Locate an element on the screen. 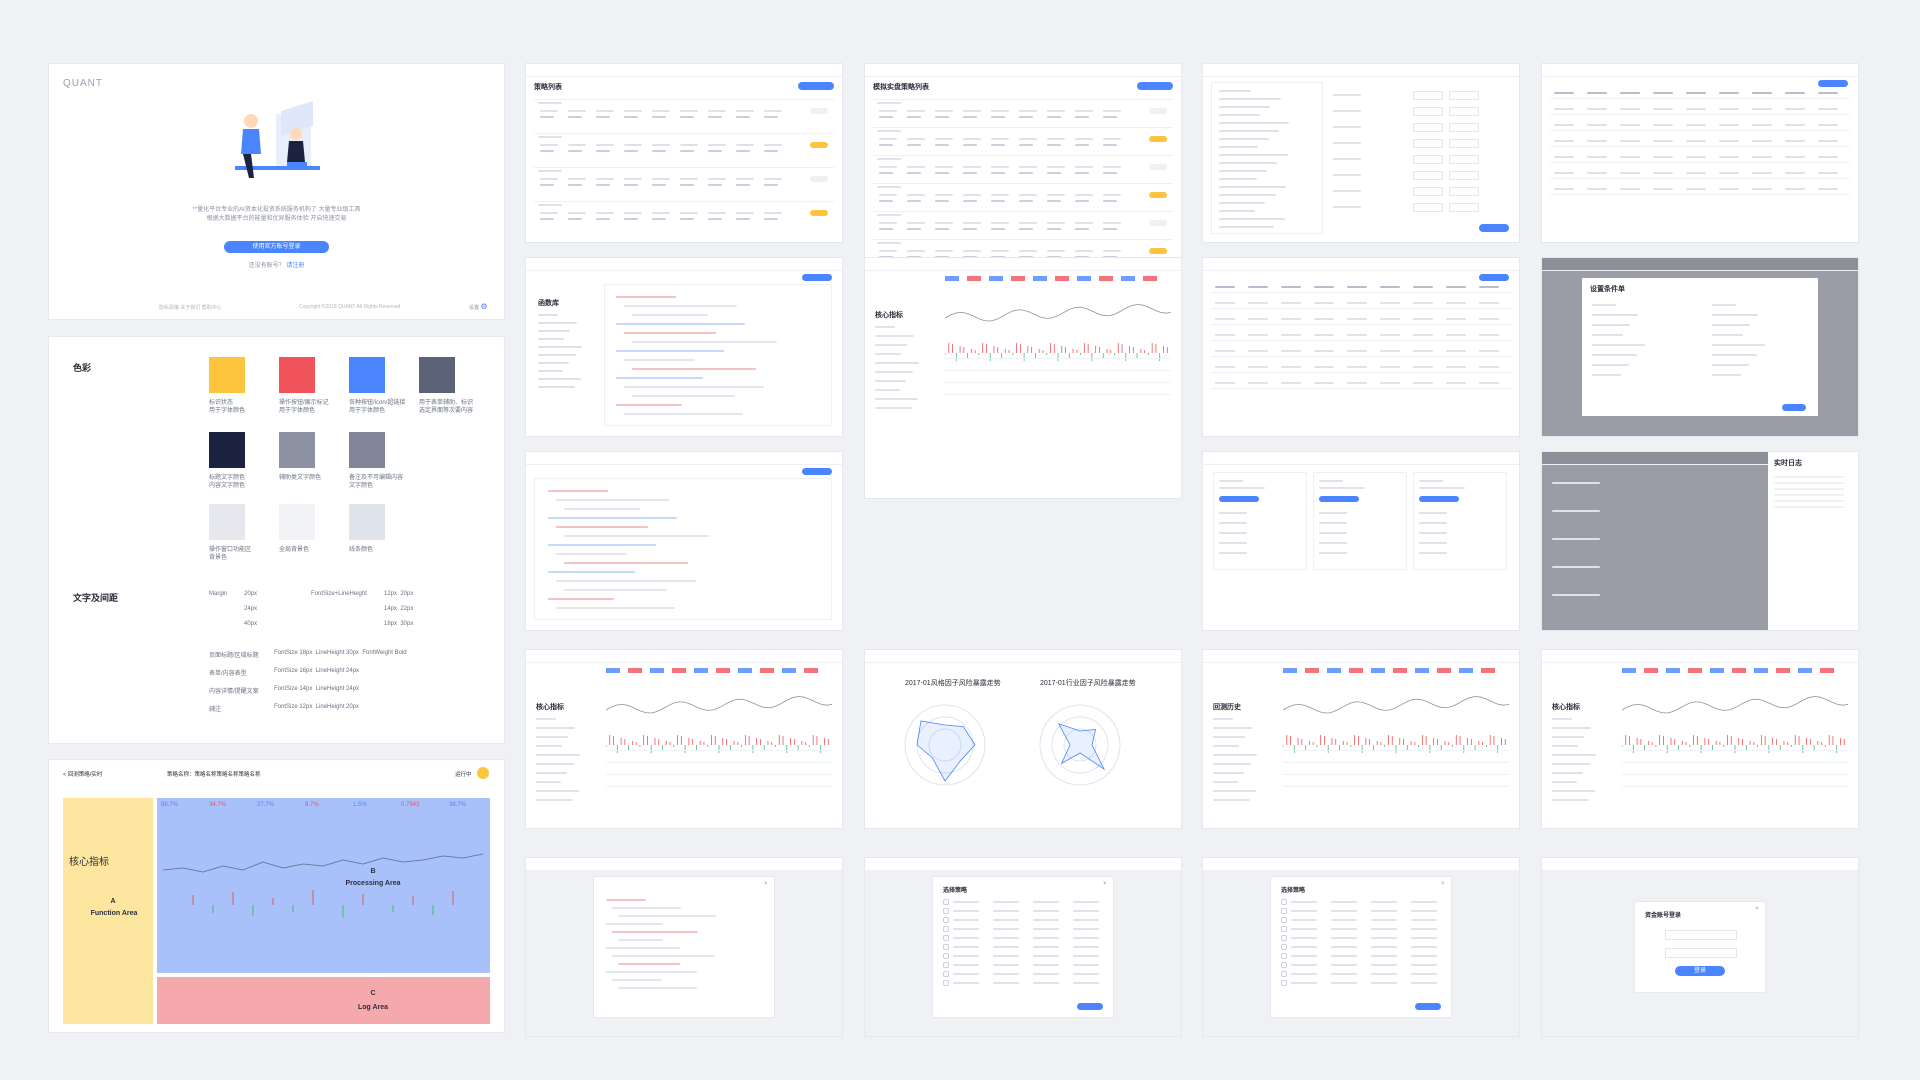 This screenshot has width=1920, height=1080. screen-thumbnail: 策略列表 is located at coordinates (684, 153).